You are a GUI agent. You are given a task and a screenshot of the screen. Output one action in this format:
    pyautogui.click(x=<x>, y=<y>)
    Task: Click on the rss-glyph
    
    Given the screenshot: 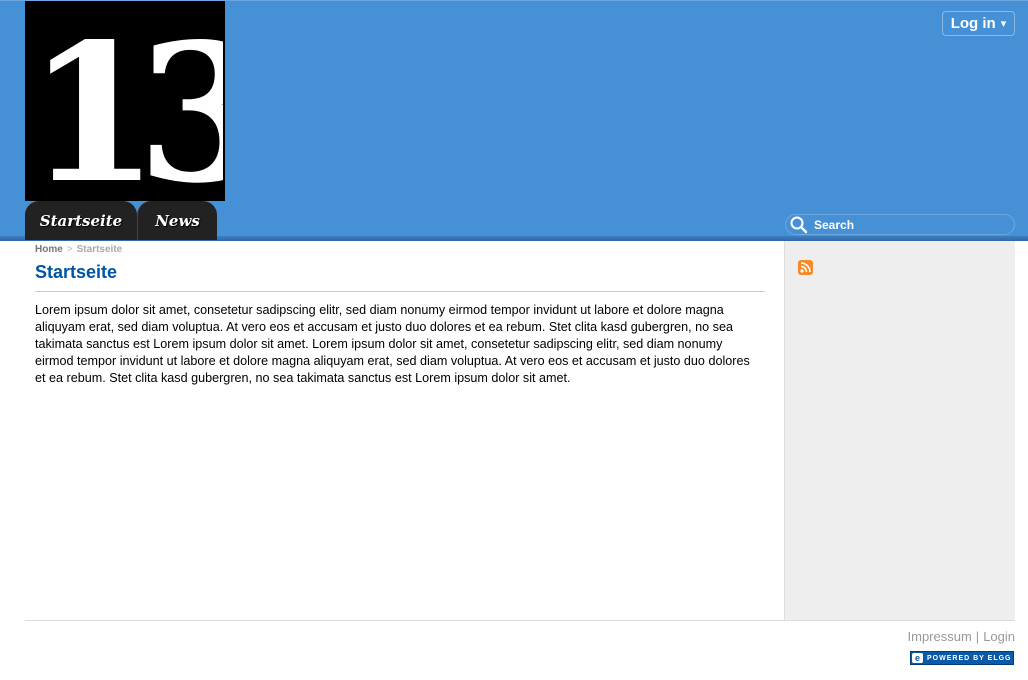 What is the action you would take?
    pyautogui.click(x=805, y=267)
    